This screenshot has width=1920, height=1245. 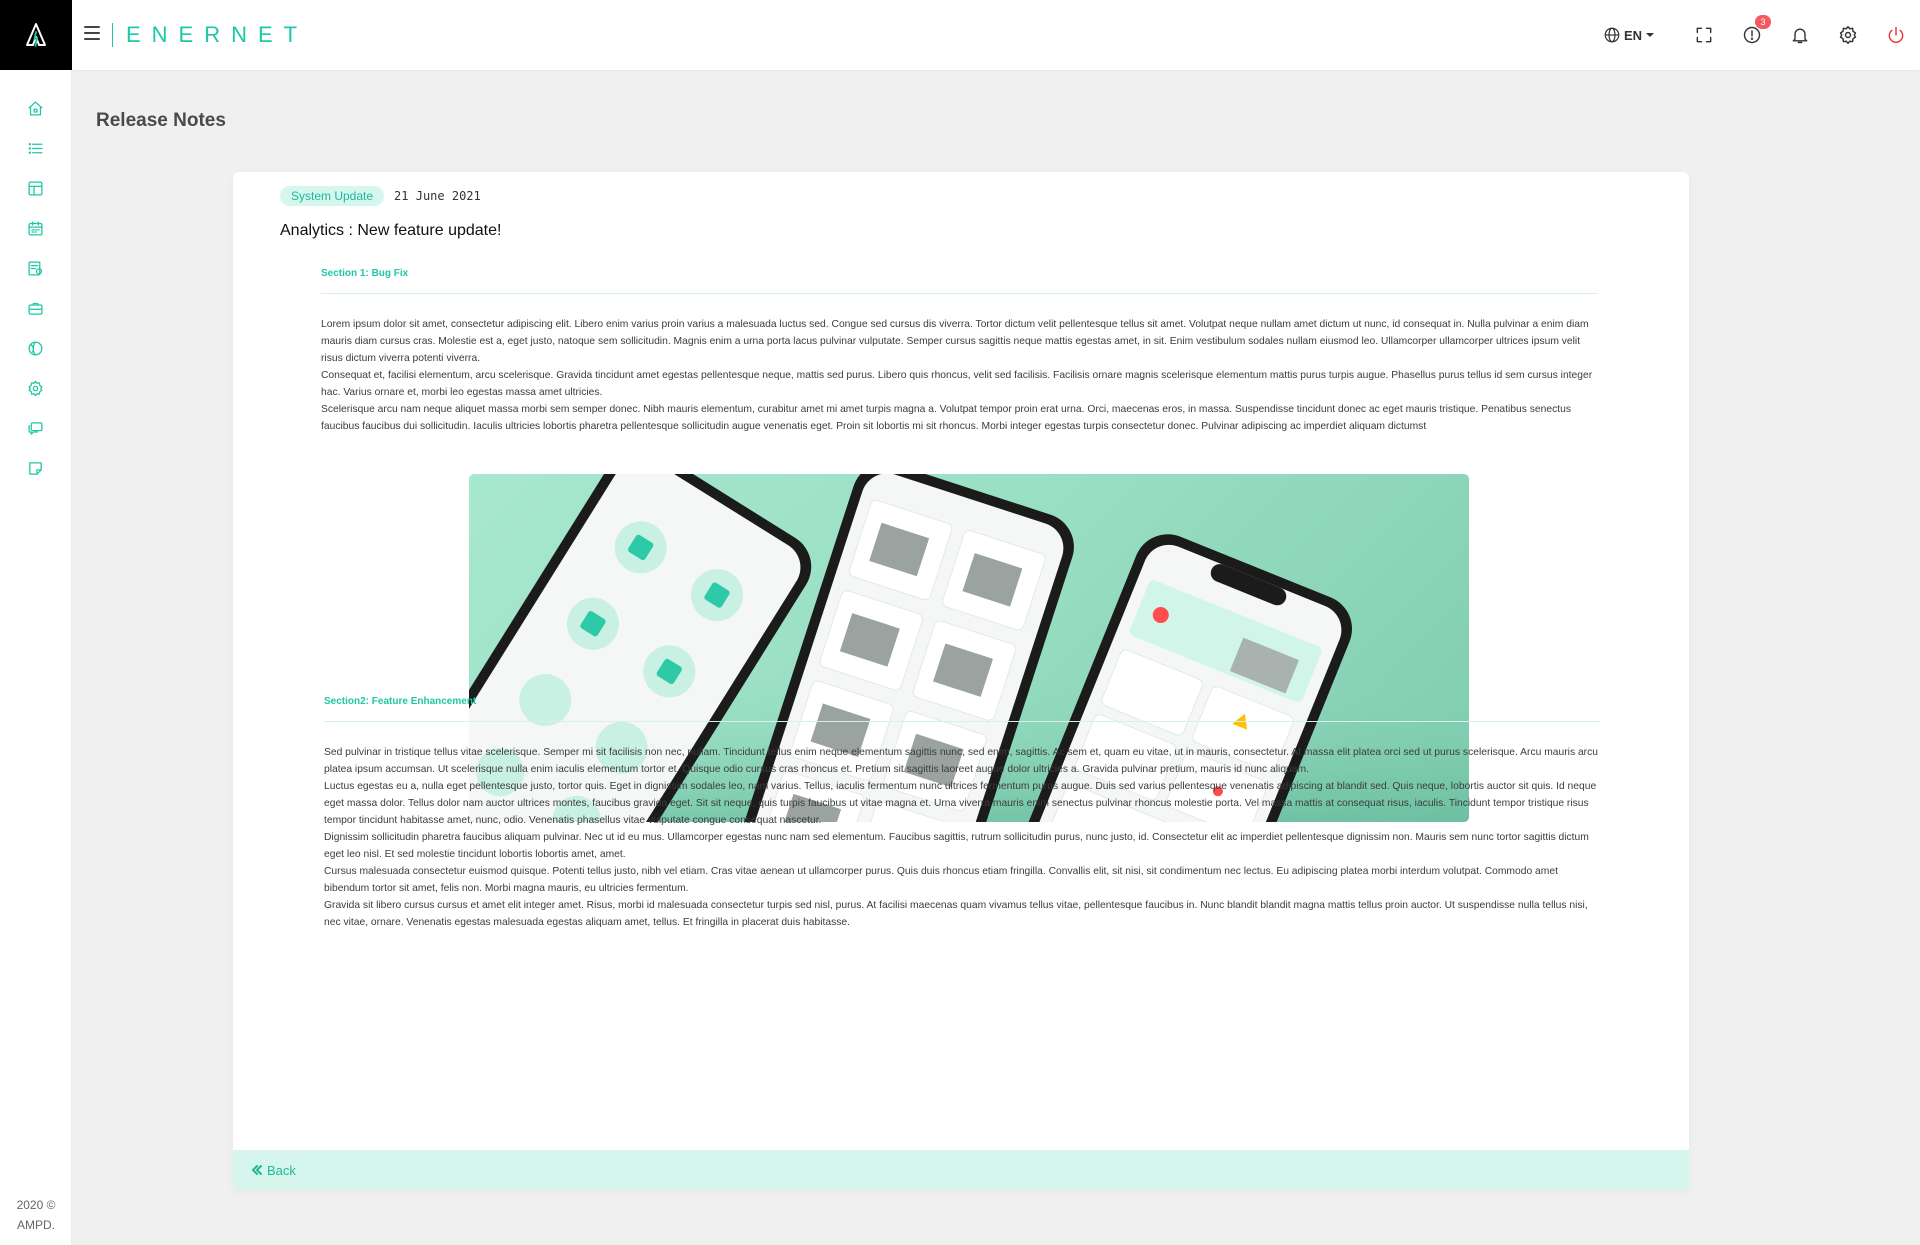 What do you see at coordinates (161, 120) in the screenshot?
I see `page-title: Release Notes` at bounding box center [161, 120].